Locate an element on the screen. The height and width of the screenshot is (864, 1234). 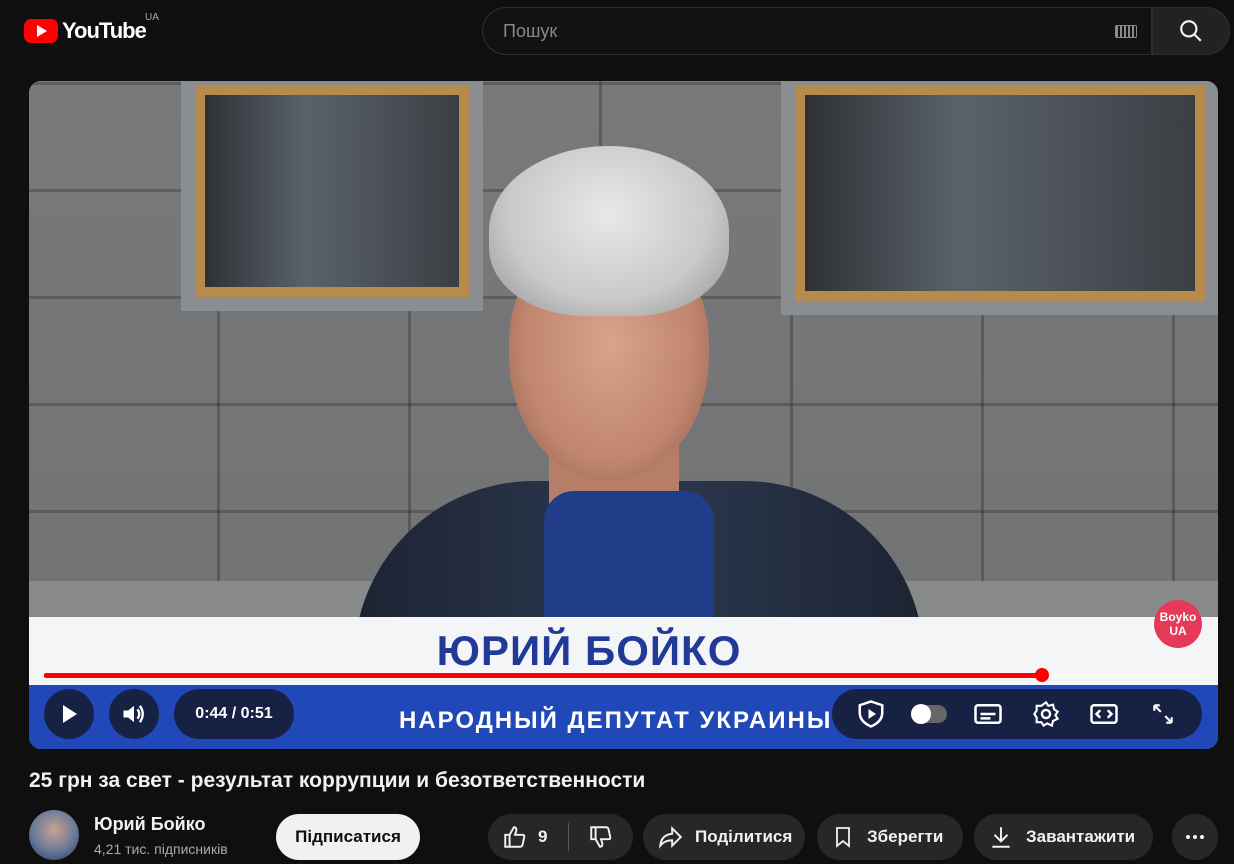
volume-icon is located at coordinates (133, 714).